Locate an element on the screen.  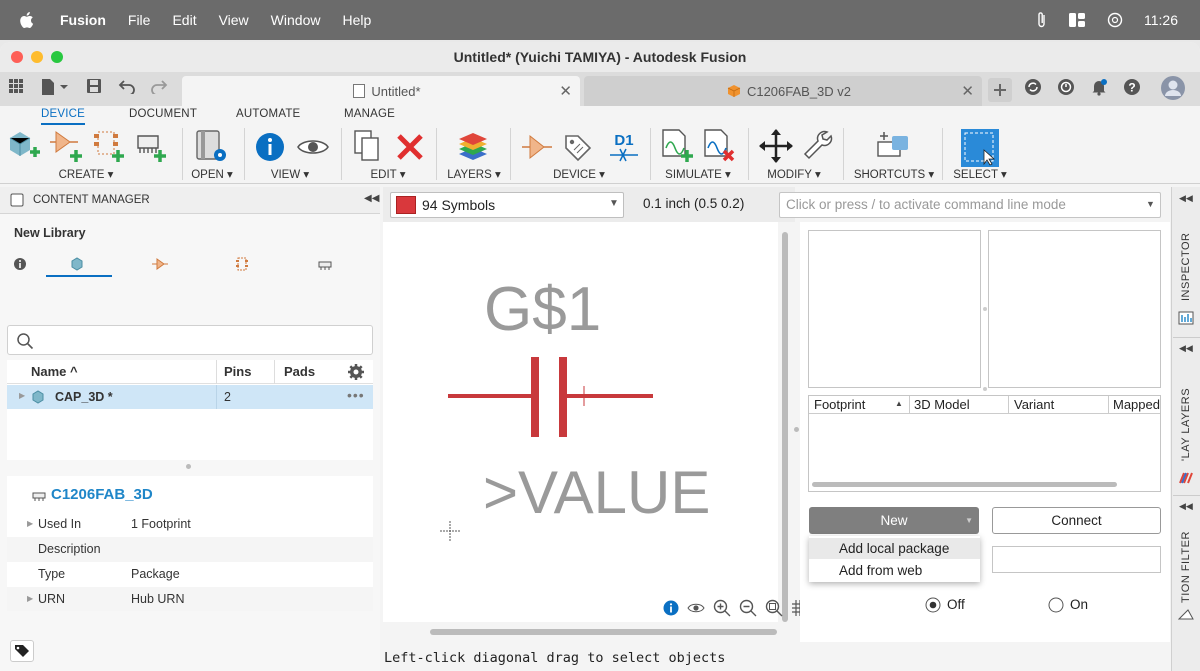
zoom-out-icon is located at coordinates (748, 608).